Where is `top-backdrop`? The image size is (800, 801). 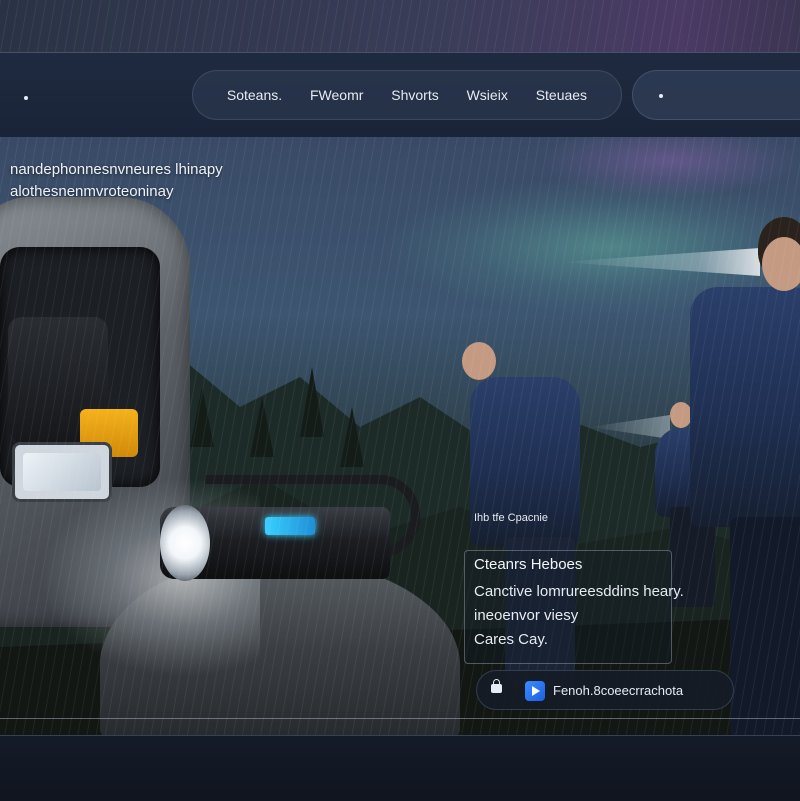
top-backdrop is located at coordinates (400, 26).